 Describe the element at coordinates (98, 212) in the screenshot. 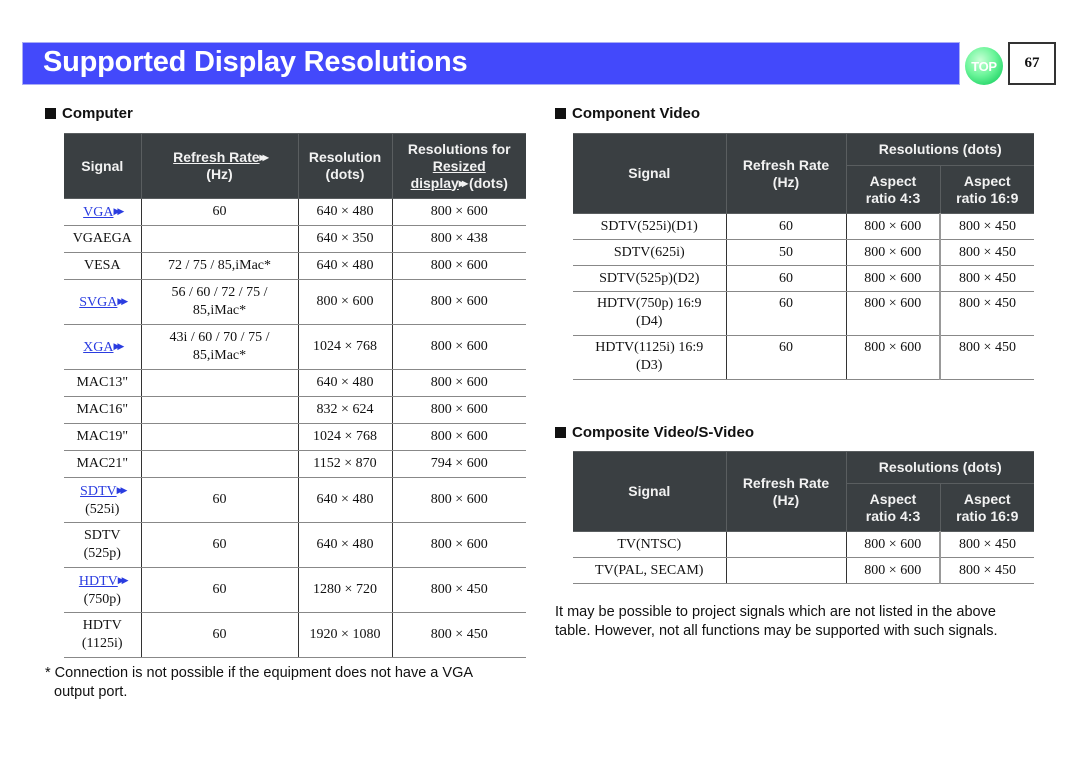

I see `signal-link: VGA` at that location.